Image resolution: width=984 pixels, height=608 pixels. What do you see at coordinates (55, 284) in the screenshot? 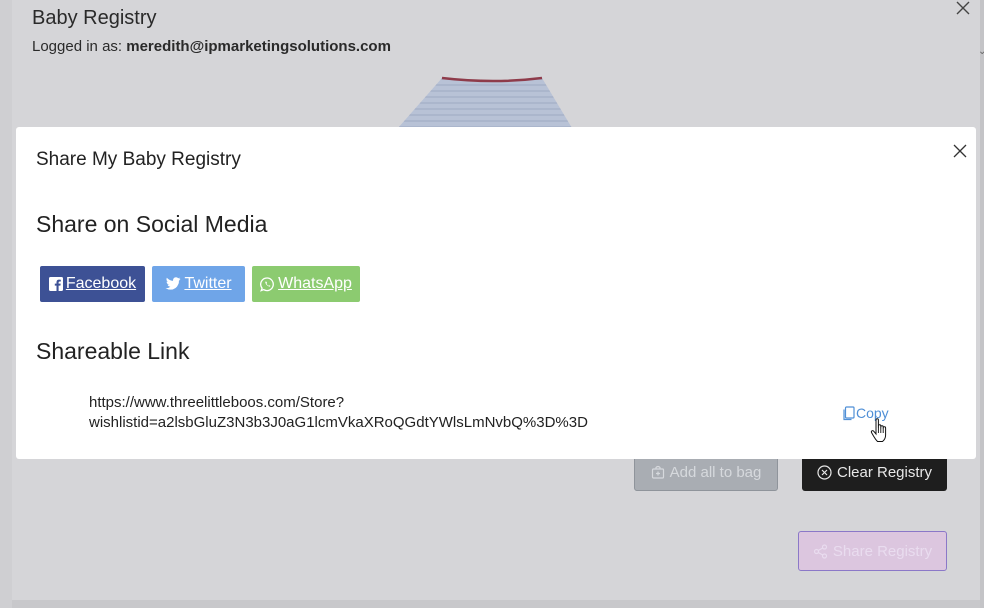
I see `facebook-icon` at bounding box center [55, 284].